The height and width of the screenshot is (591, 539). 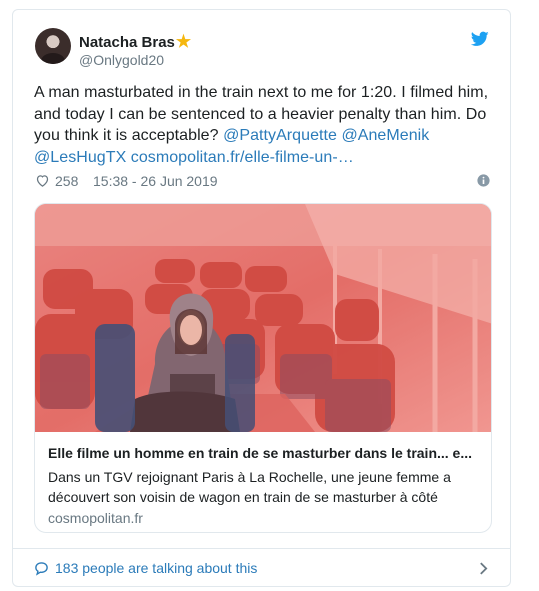 I want to click on display-name: Natacha Bras★, so click(x=135, y=42).